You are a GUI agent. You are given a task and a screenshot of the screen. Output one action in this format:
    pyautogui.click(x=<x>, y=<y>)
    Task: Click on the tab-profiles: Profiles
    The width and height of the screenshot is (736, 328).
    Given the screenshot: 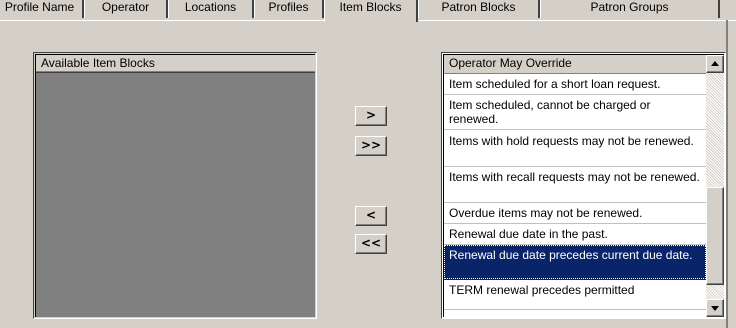 What is the action you would take?
    pyautogui.click(x=289, y=9)
    